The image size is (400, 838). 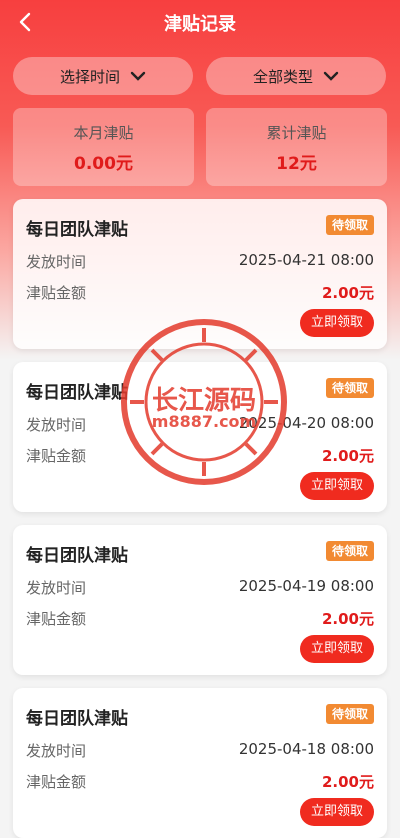 I want to click on top-bar: 津贴记录, so click(x=200, y=22).